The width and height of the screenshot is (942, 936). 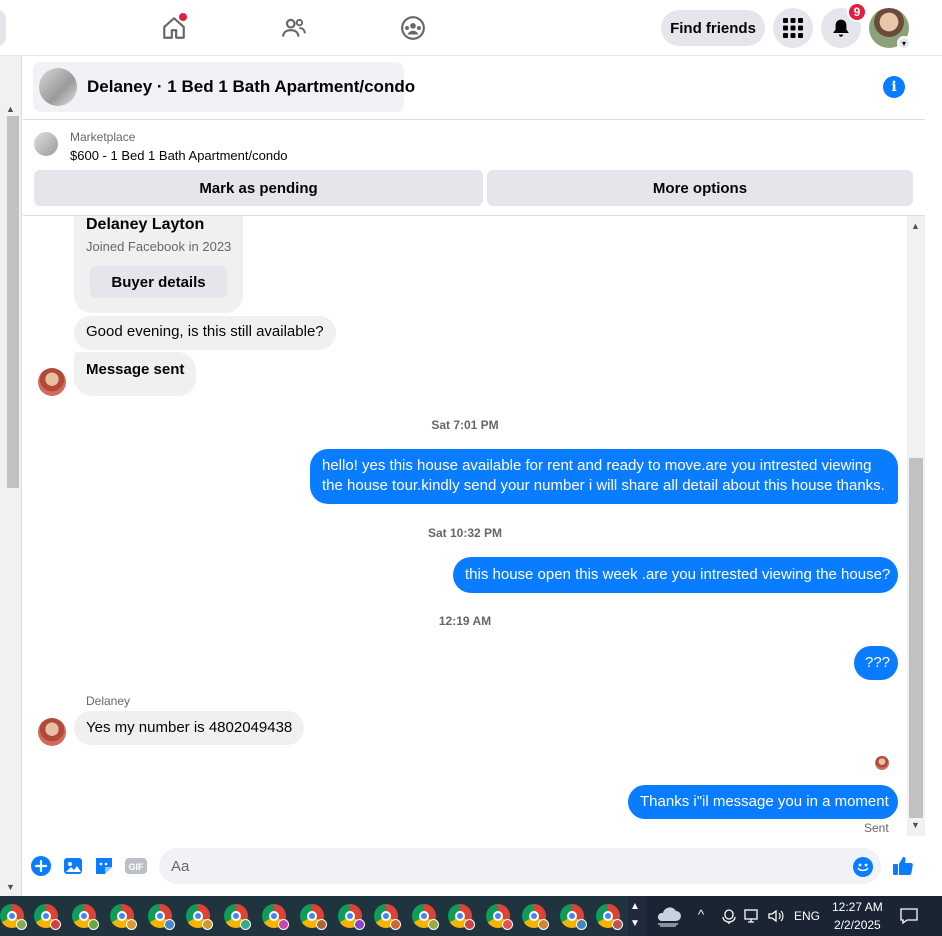 What do you see at coordinates (465, 621) in the screenshot?
I see `timestamp: 12:19 AM` at bounding box center [465, 621].